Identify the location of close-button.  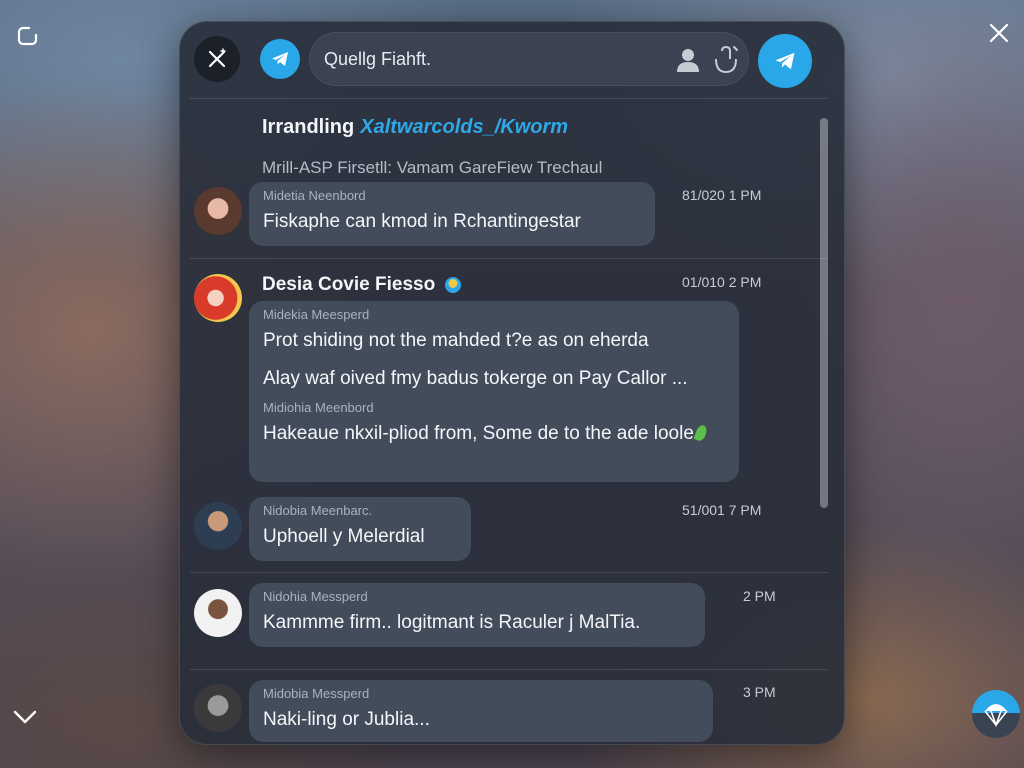
(217, 59).